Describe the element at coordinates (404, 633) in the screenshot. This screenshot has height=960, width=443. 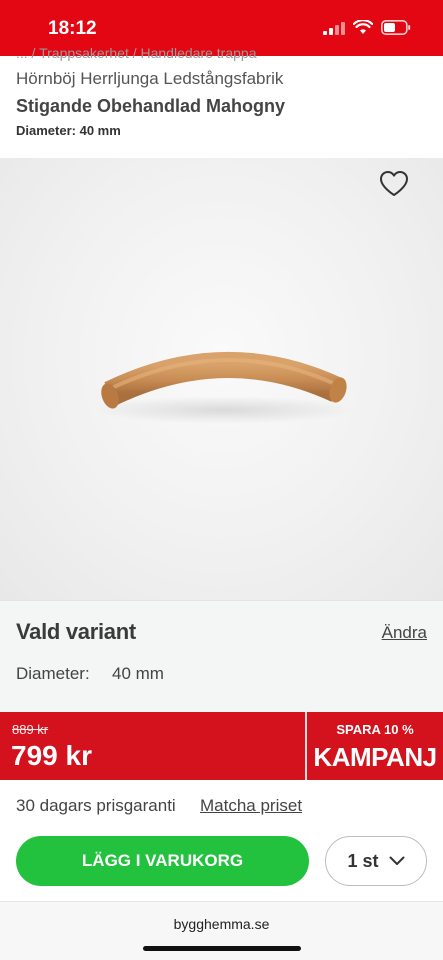
I see `change-variant-link: Ändra` at that location.